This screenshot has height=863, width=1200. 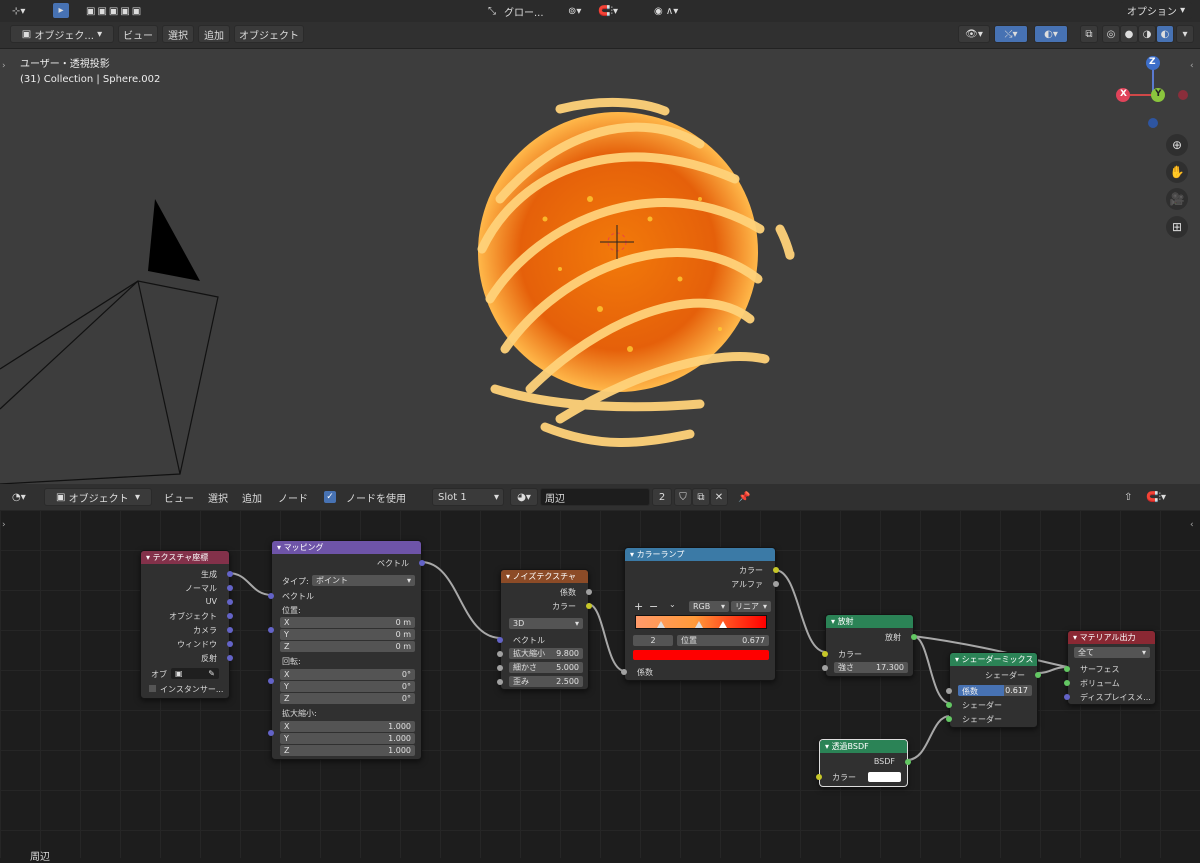 I want to click on noise-detail-field: 細かさ 5.000, so click(x=546, y=667).